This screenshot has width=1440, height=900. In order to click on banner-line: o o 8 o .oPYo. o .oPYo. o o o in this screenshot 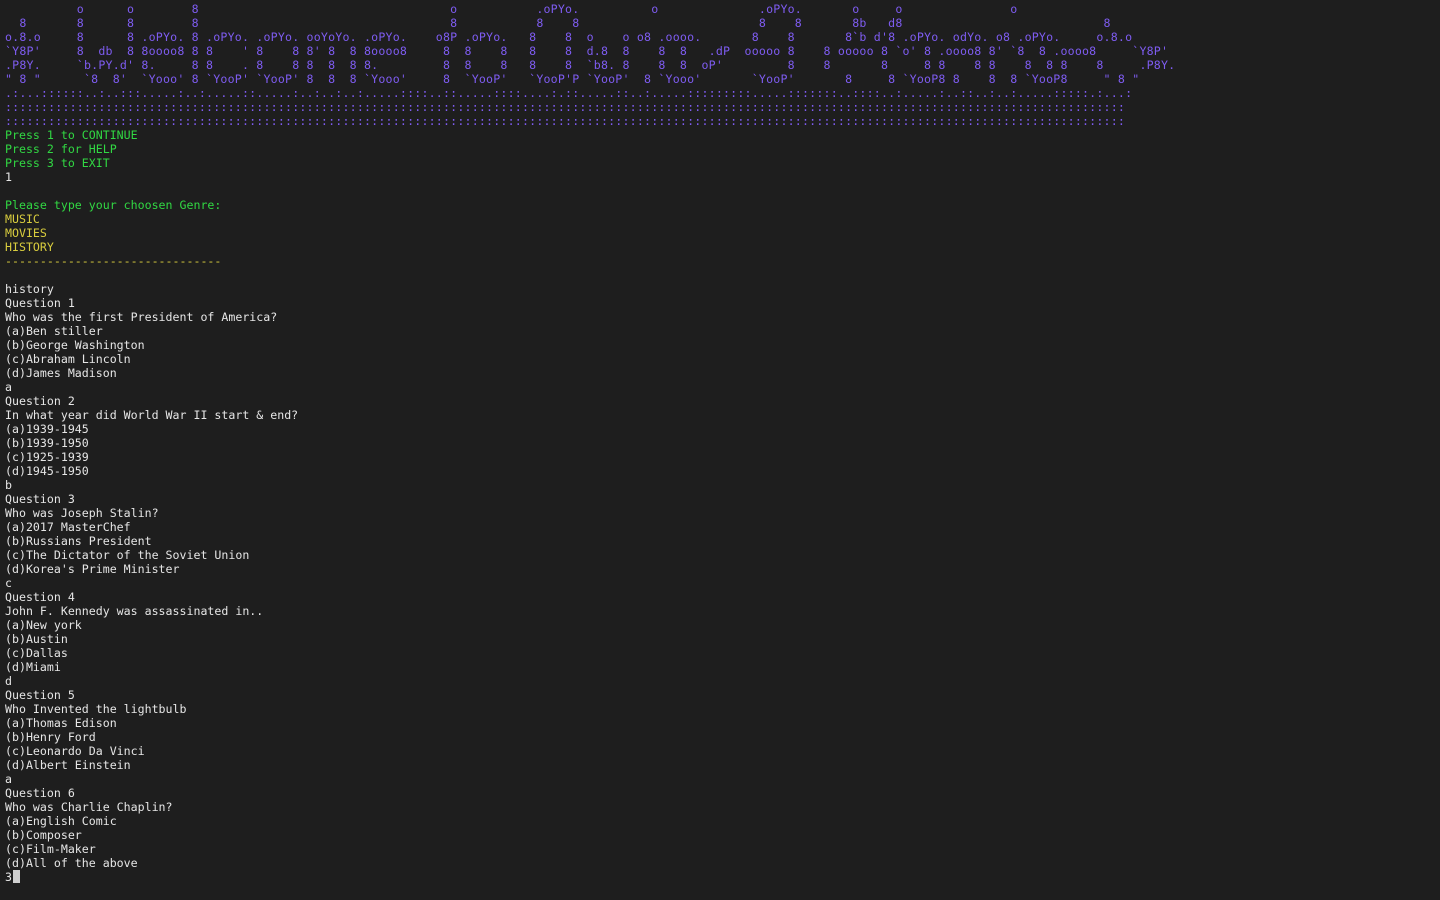, I will do `click(511, 9)`.